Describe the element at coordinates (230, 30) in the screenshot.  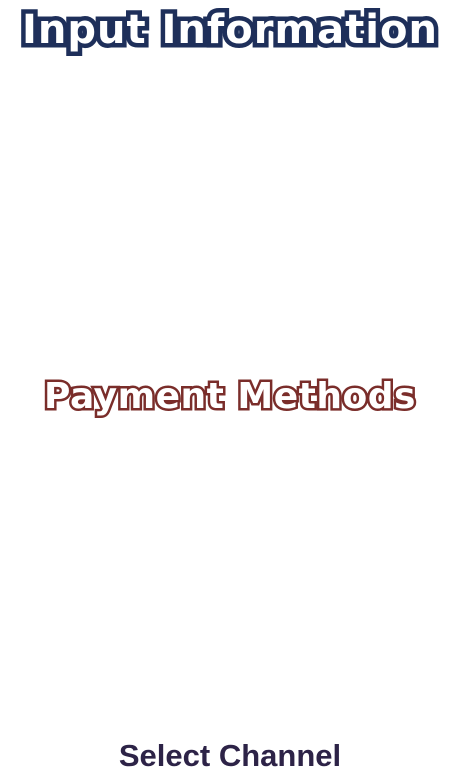
I see `input-information-title: Input Information` at that location.